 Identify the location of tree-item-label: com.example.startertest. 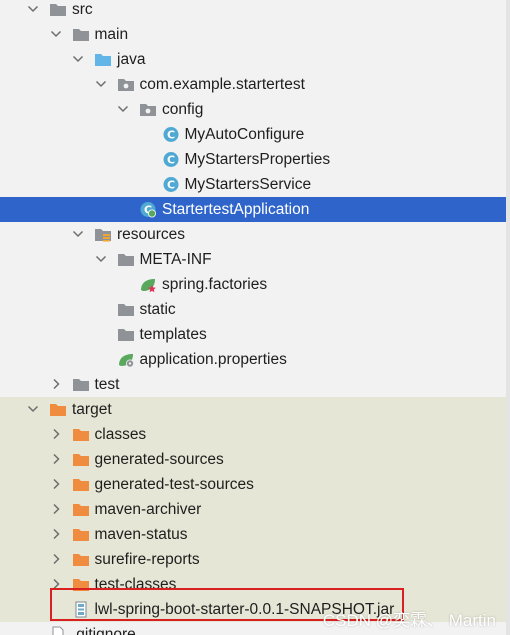
(222, 84).